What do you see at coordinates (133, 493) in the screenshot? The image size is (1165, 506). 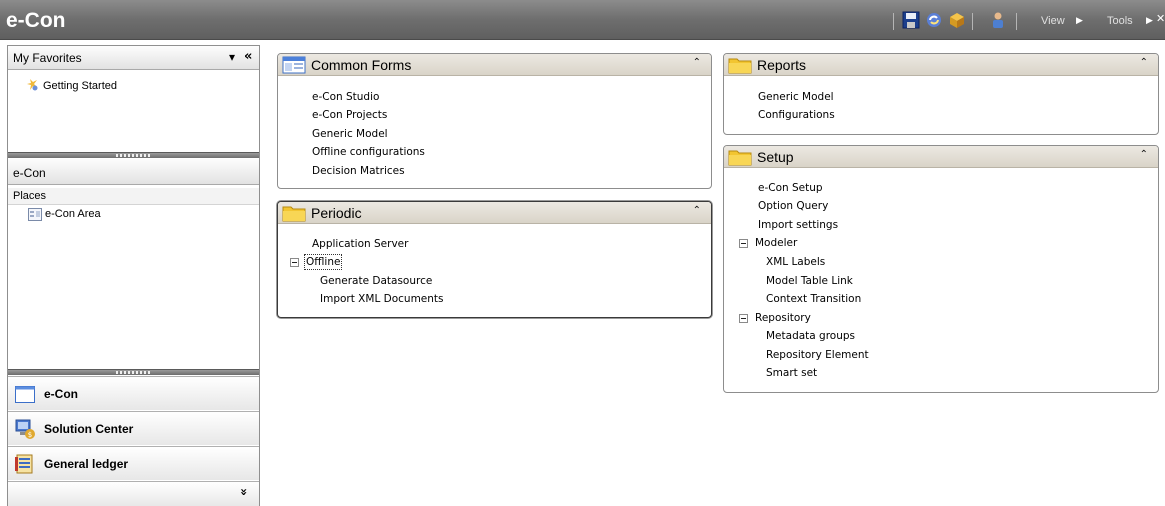 I see `nav-more-buttons: »` at bounding box center [133, 493].